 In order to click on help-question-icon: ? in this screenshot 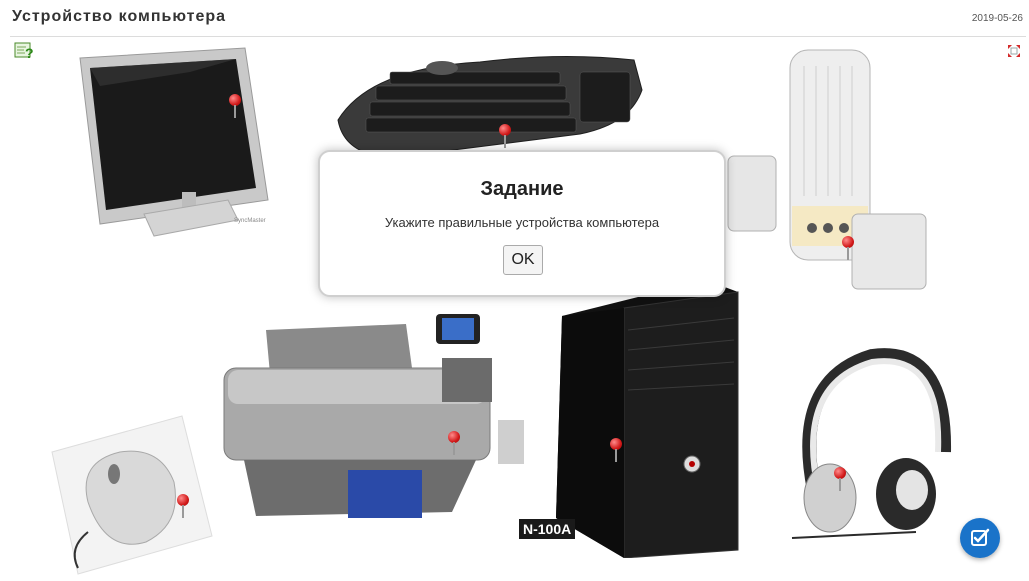, I will do `click(25, 51)`.